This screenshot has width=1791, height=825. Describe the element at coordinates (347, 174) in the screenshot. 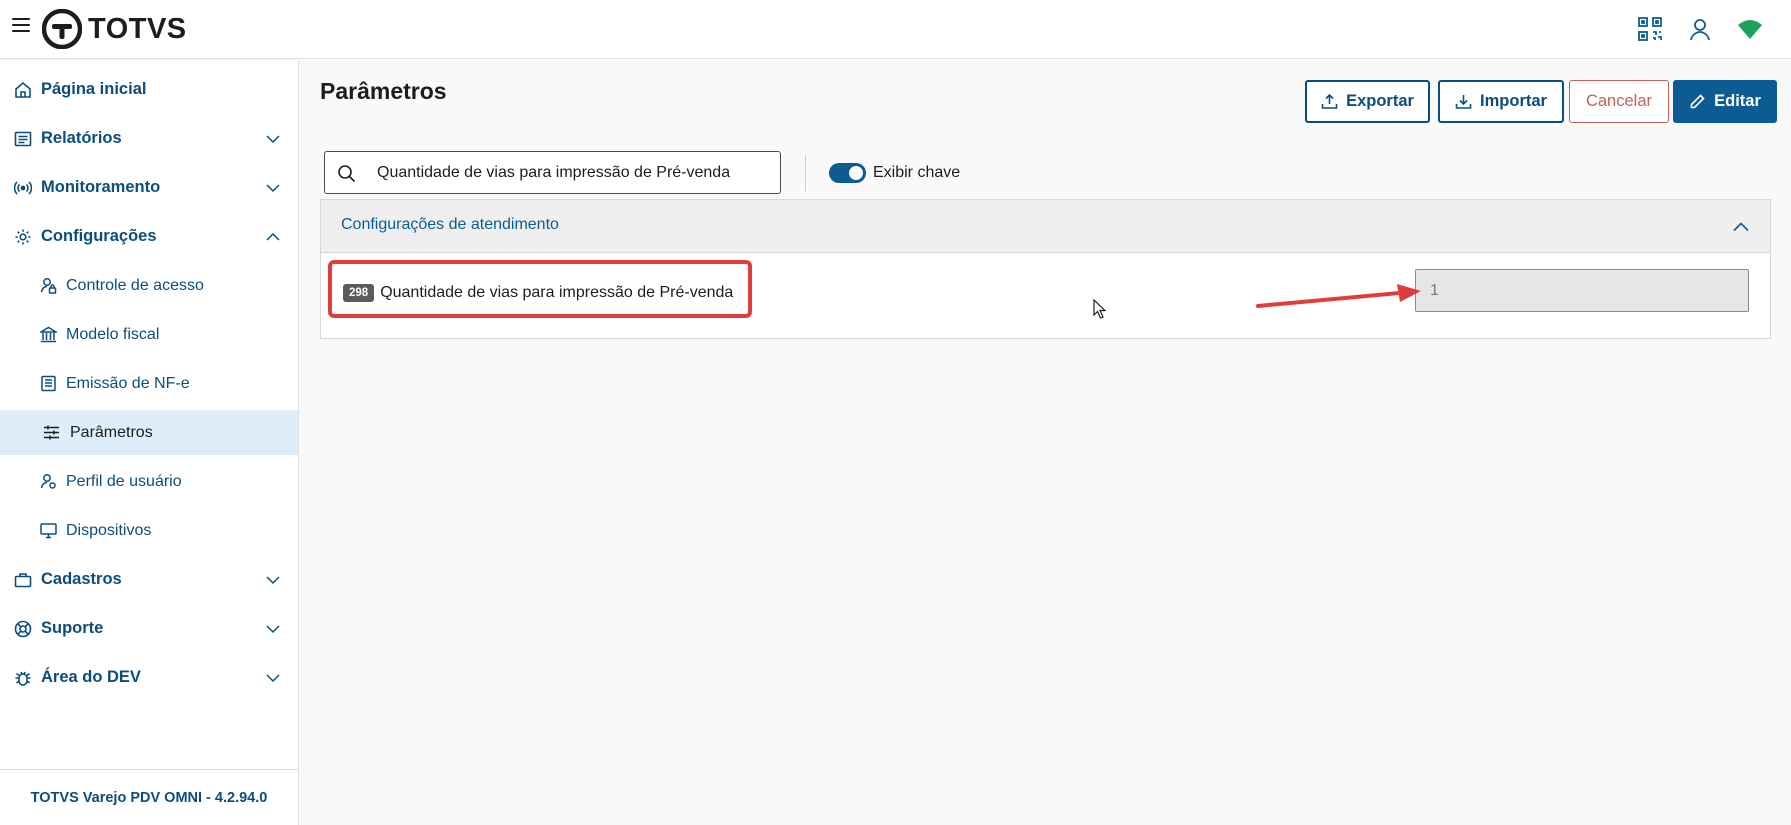

I see `search-icon` at that location.